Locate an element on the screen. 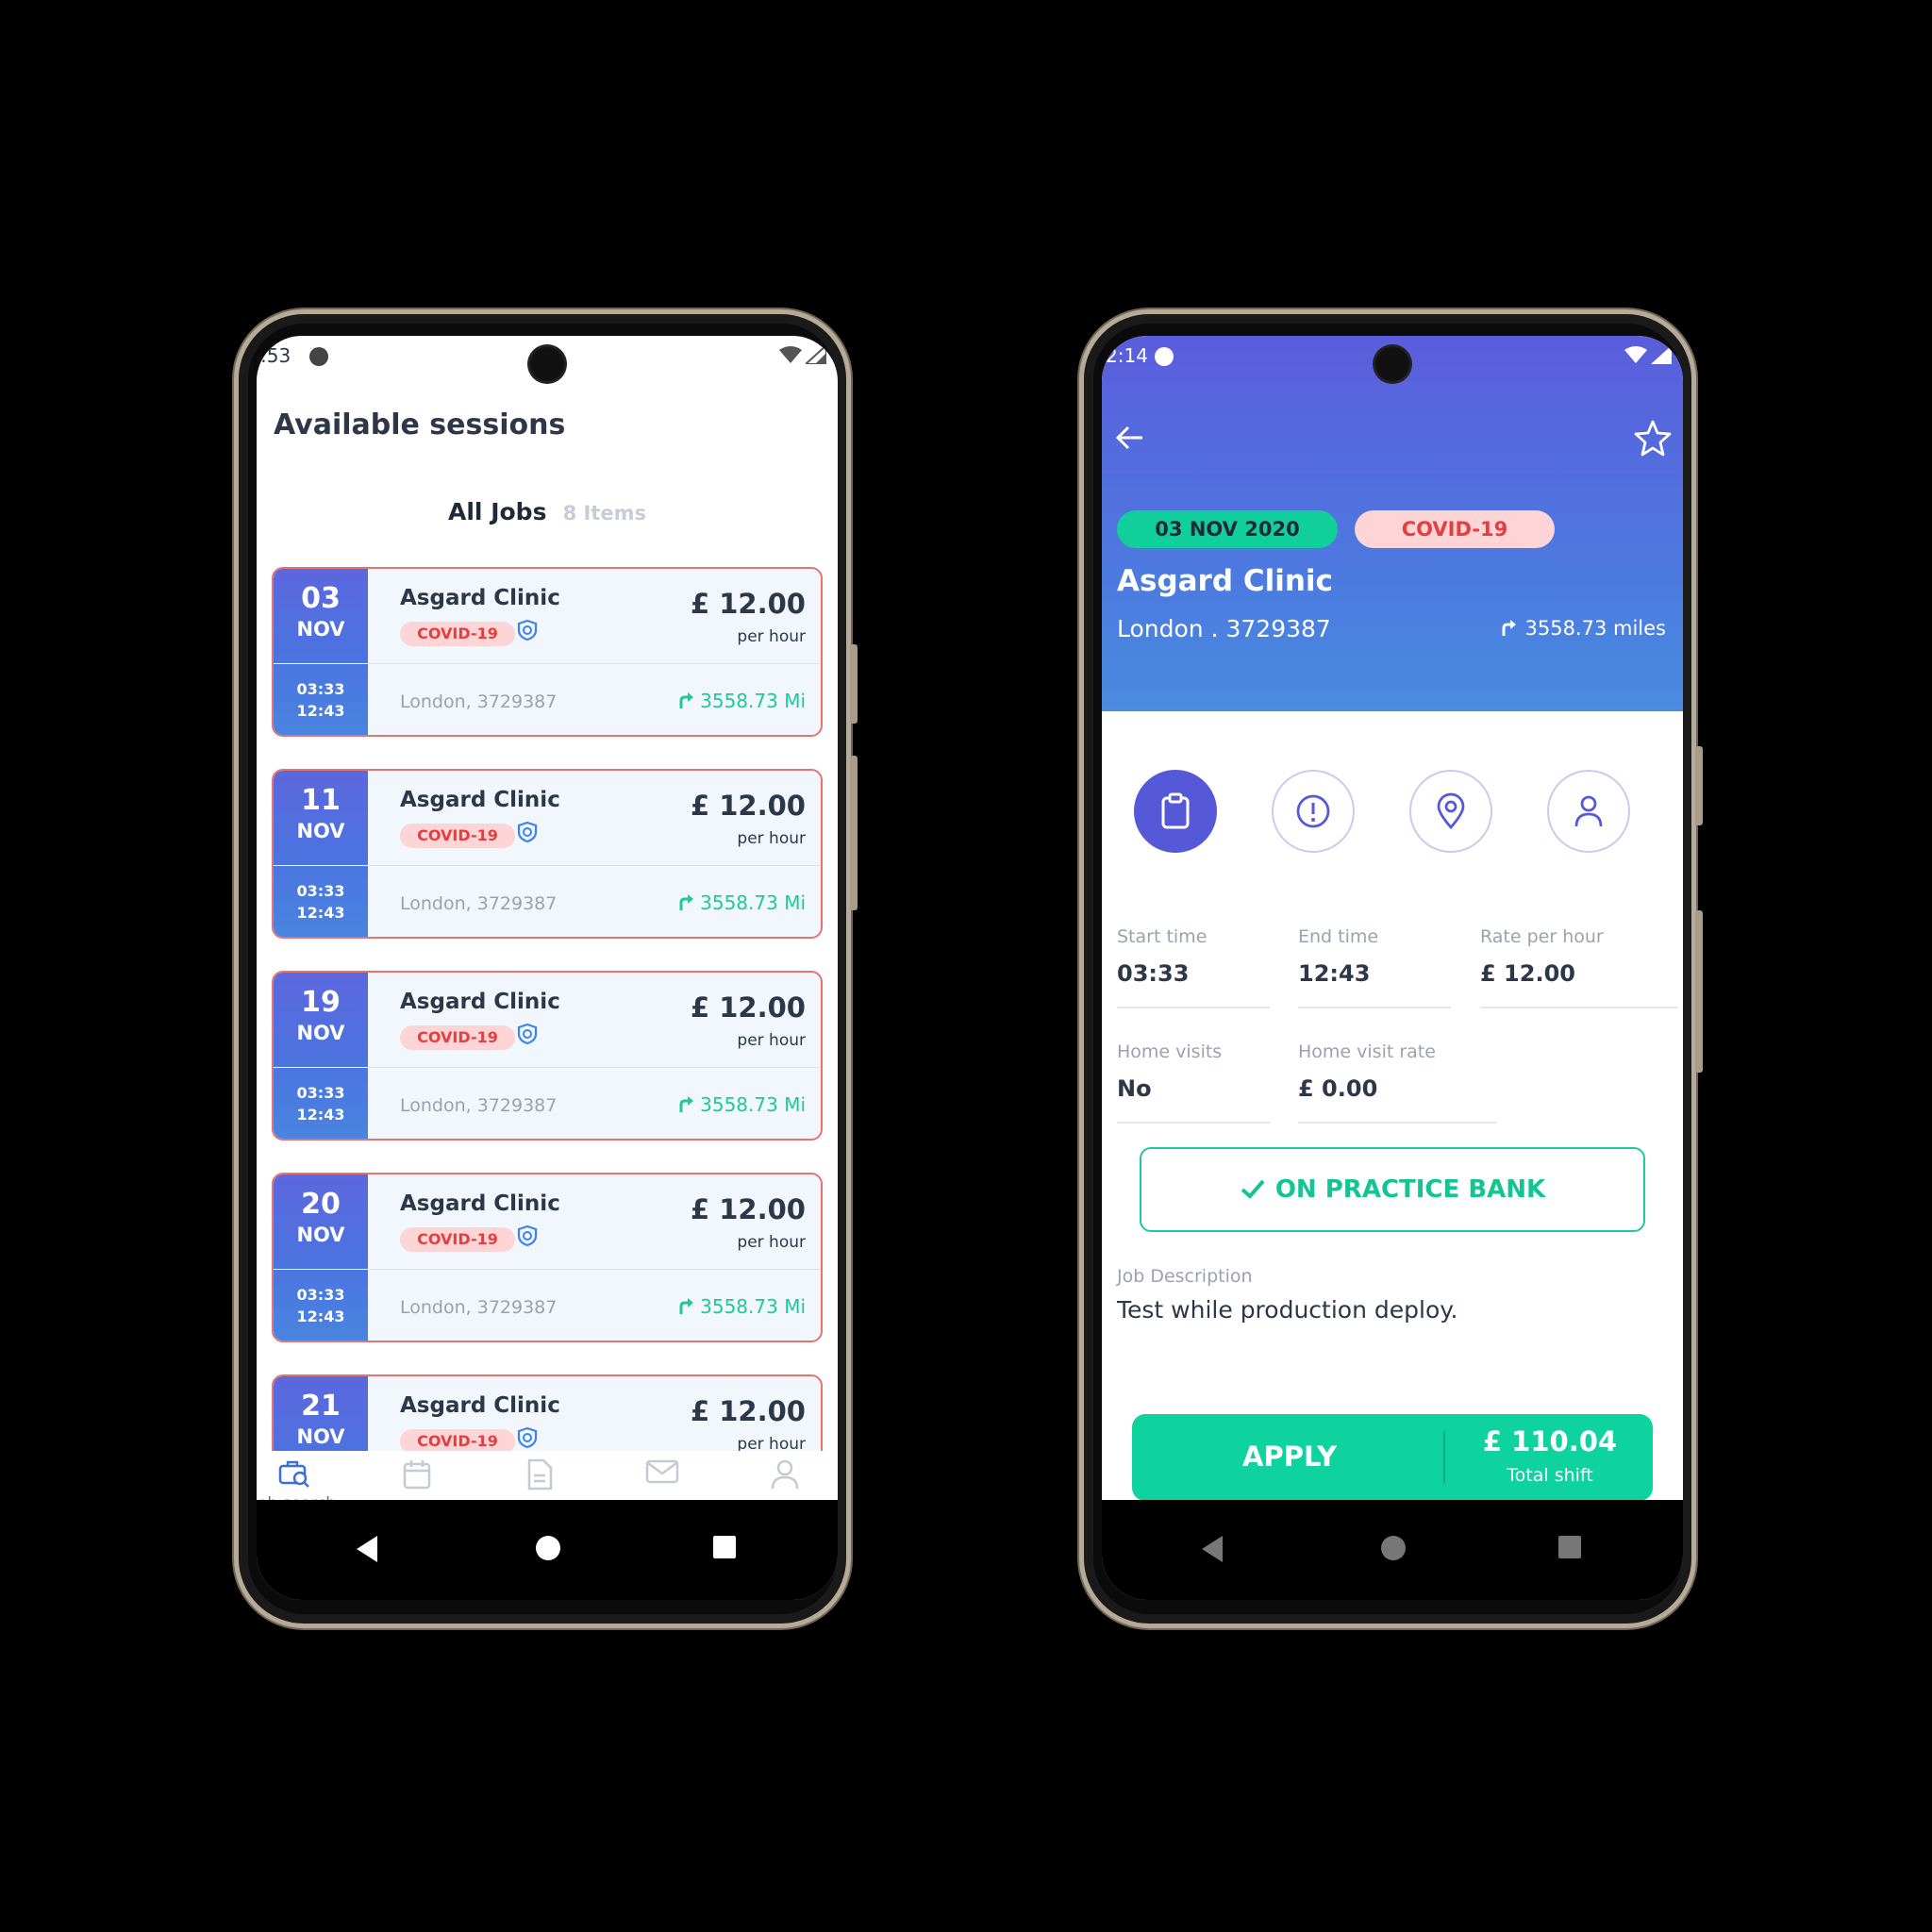 Image resolution: width=1932 pixels, height=1932 pixels. clinic-location: London . 3729387 is located at coordinates (1224, 628).